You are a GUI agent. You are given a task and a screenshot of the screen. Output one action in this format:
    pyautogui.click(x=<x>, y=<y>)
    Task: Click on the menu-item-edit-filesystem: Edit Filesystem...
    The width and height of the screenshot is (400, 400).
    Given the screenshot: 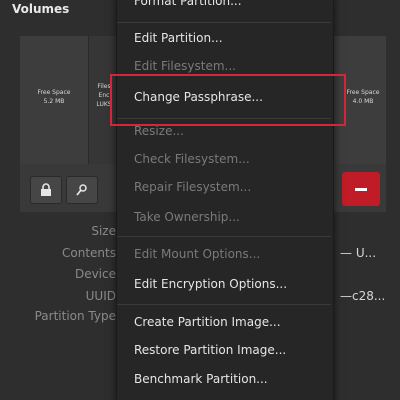 What is the action you would take?
    pyautogui.click(x=185, y=66)
    